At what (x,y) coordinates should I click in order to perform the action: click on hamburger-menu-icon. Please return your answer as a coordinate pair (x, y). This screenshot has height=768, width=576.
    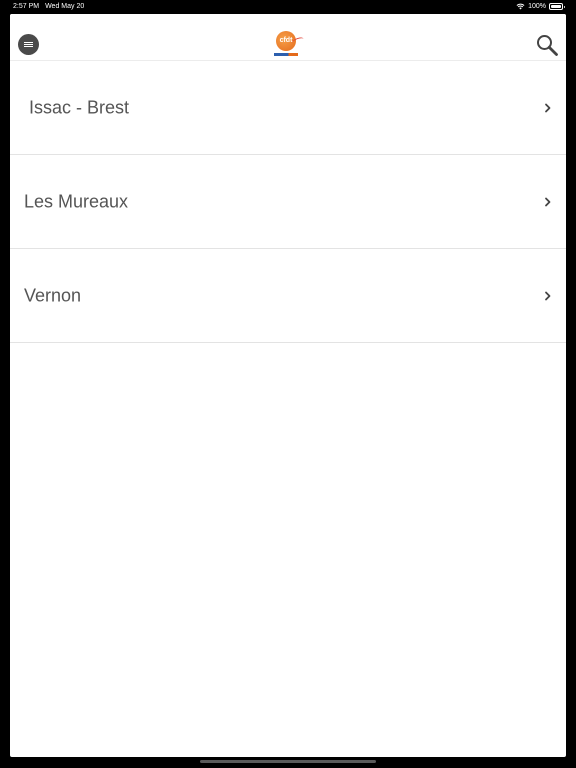
    Looking at the image, I should click on (28, 44).